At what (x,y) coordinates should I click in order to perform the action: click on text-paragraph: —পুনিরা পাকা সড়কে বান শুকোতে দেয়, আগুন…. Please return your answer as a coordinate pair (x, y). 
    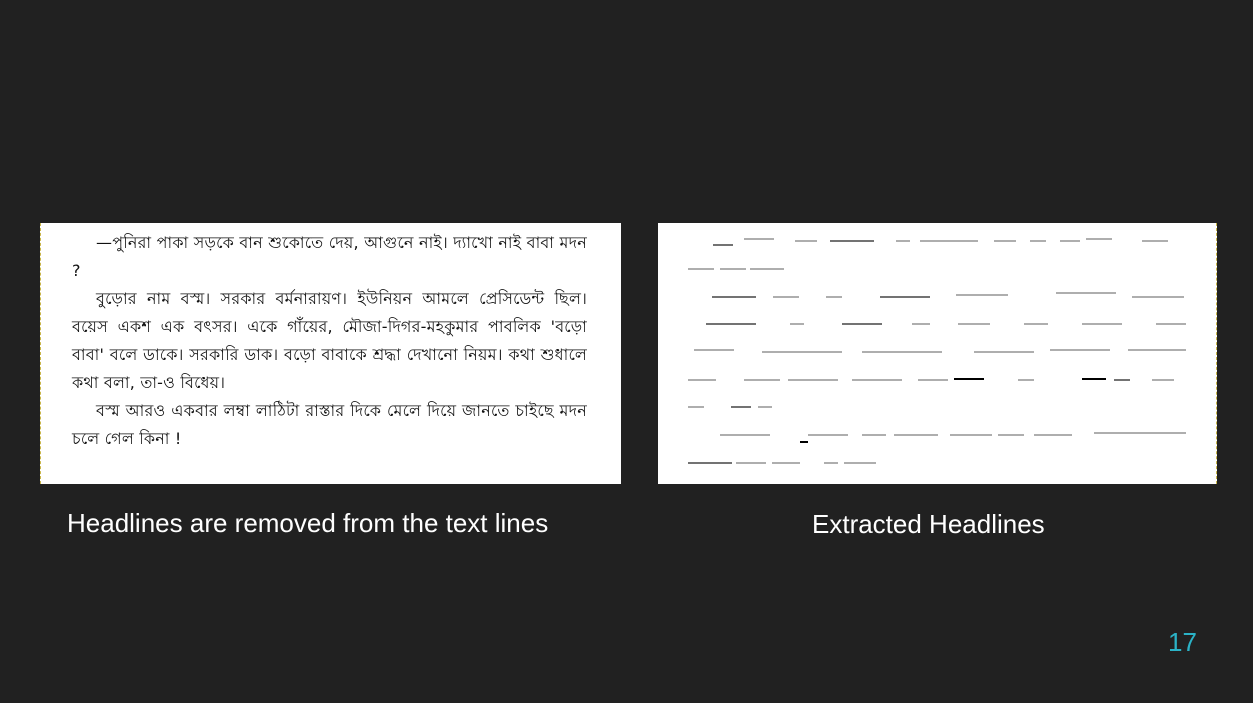
    Looking at the image, I should click on (329, 256).